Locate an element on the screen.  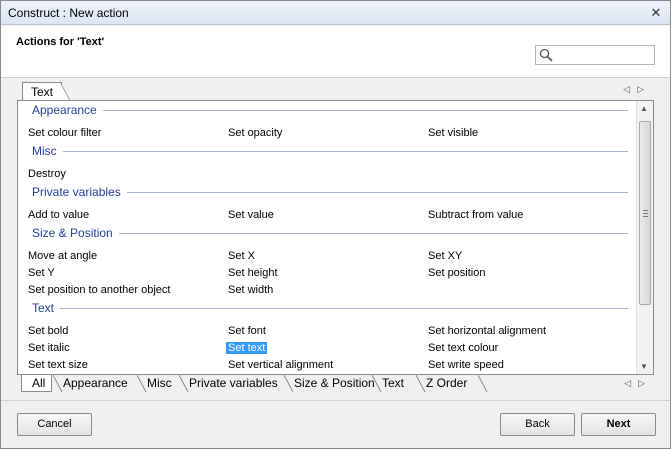
top-tab-bar: Text ◁▷ is located at coordinates (335, 91).